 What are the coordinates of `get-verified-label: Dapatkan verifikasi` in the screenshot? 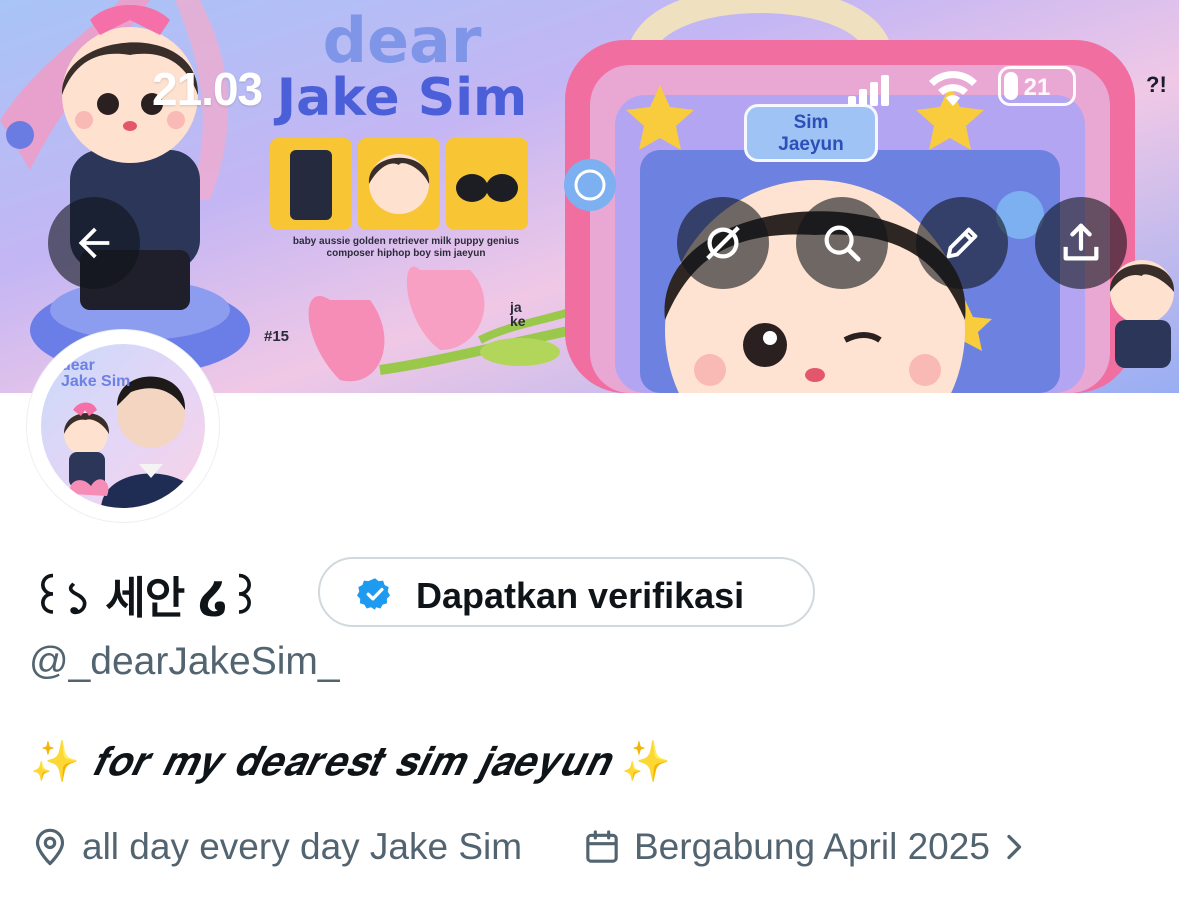 It's located at (580, 595).